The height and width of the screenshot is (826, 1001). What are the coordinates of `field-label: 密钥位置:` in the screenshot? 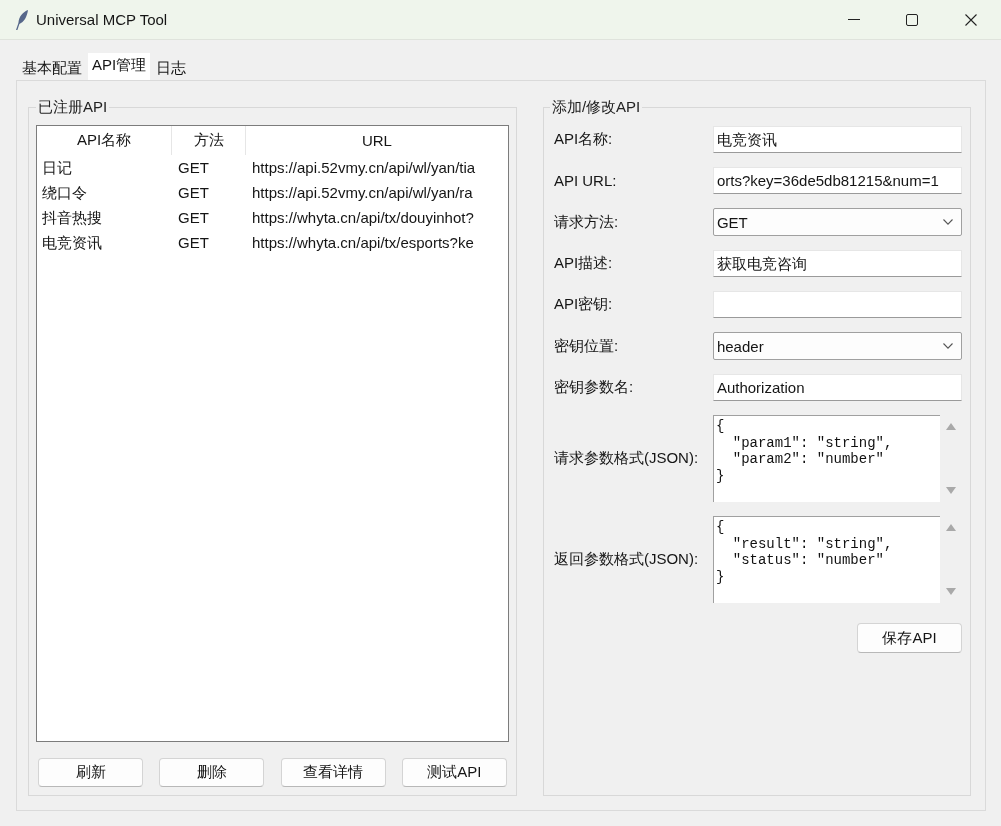 It's located at (586, 346).